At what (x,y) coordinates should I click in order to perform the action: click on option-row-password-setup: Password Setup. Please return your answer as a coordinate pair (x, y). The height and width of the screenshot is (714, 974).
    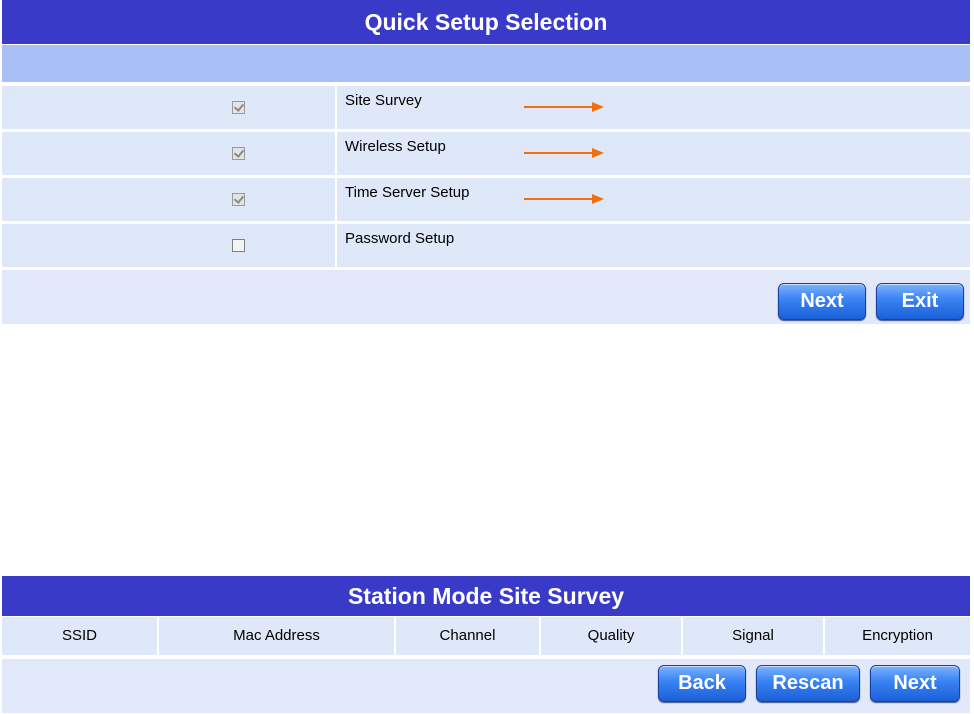
    Looking at the image, I should click on (486, 247).